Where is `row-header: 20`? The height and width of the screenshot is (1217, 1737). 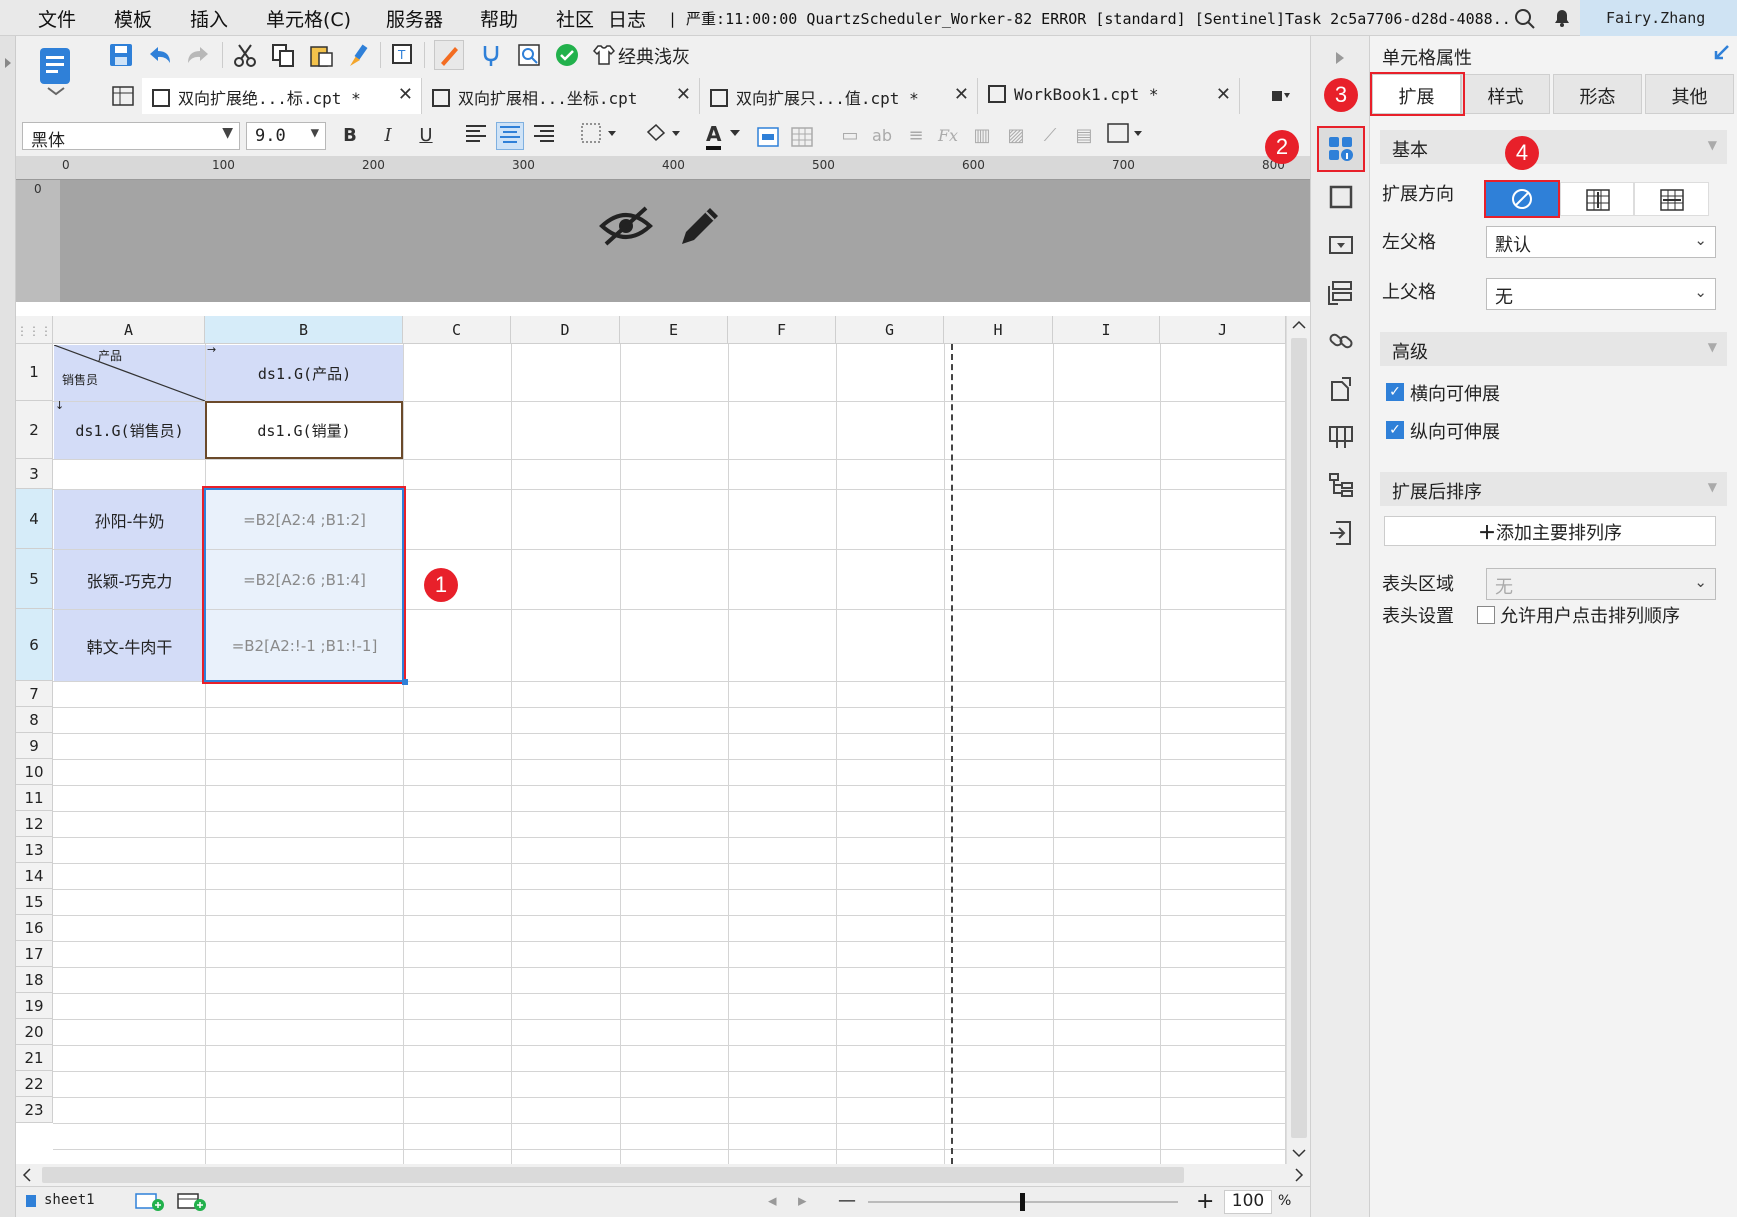 row-header: 20 is located at coordinates (34, 1032).